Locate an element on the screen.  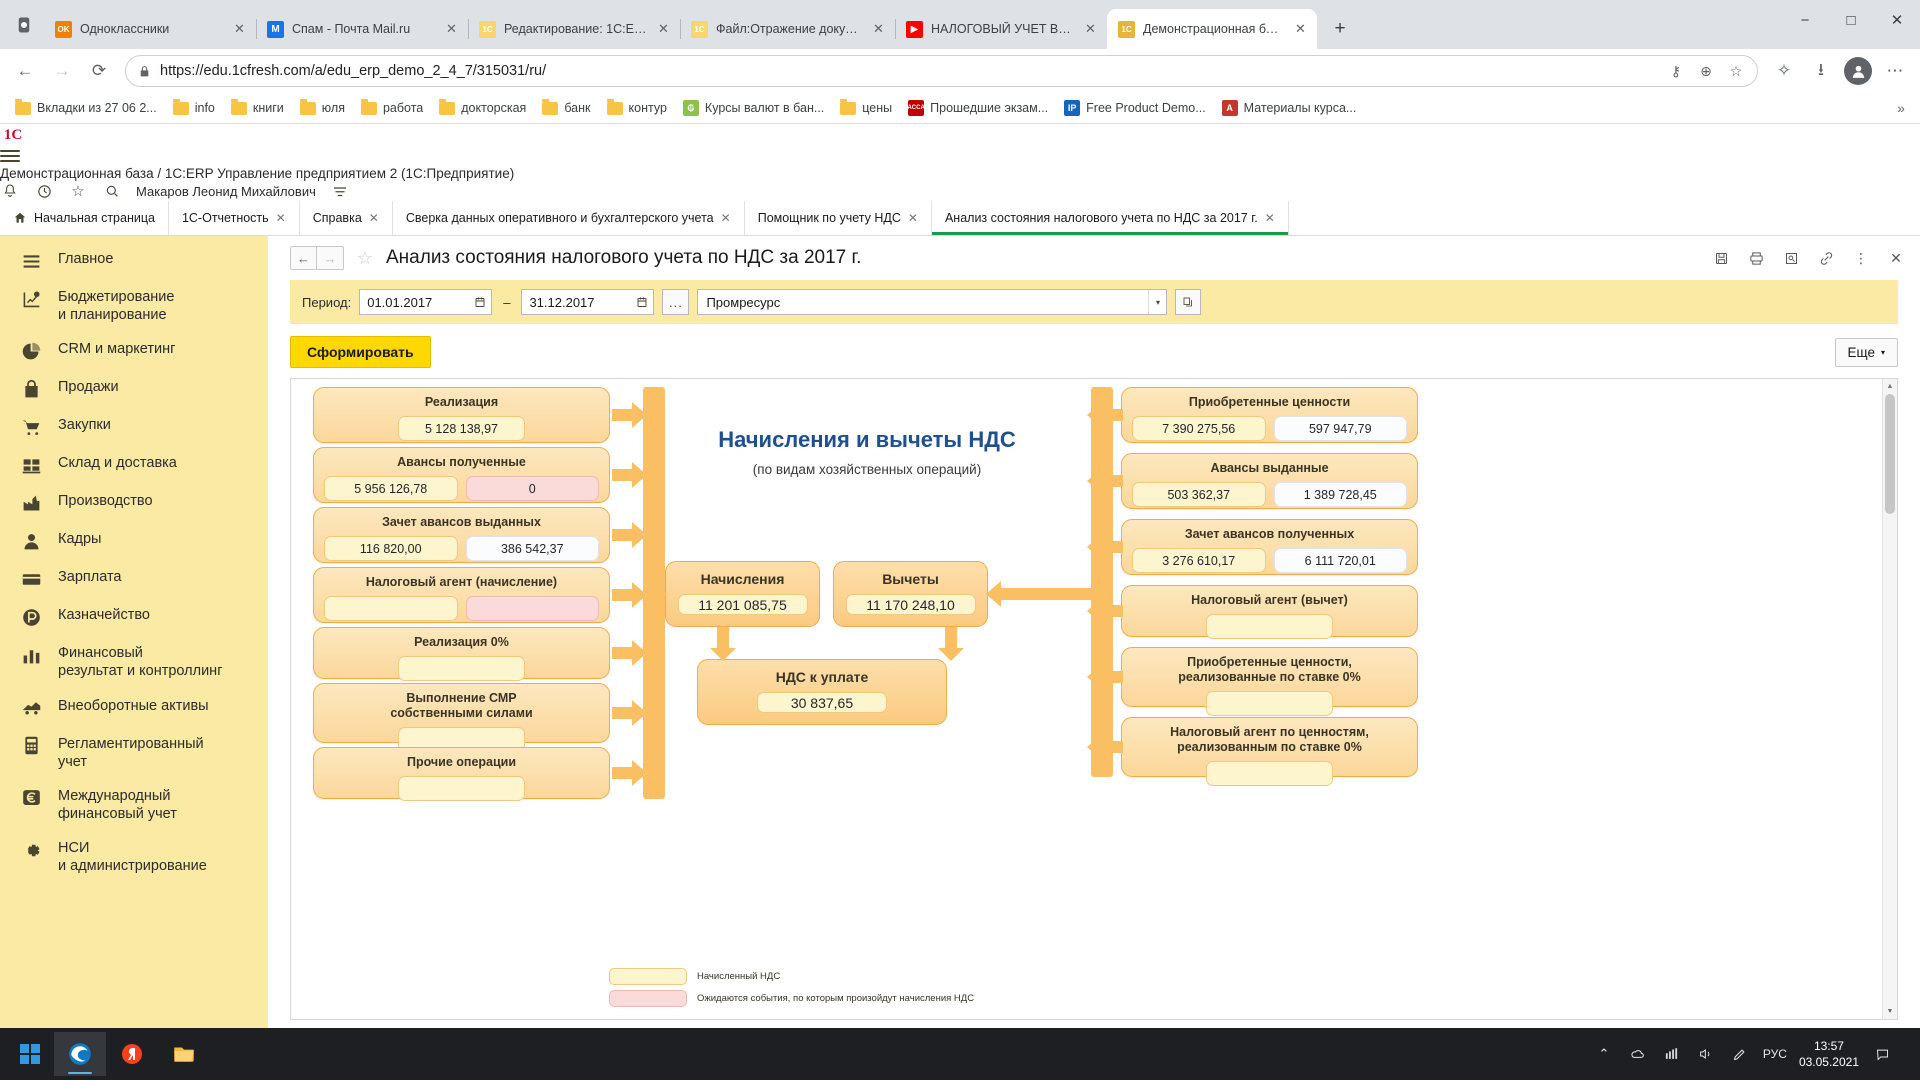
app-tab: Помощник по учету НДС ✕ is located at coordinates (838, 218).